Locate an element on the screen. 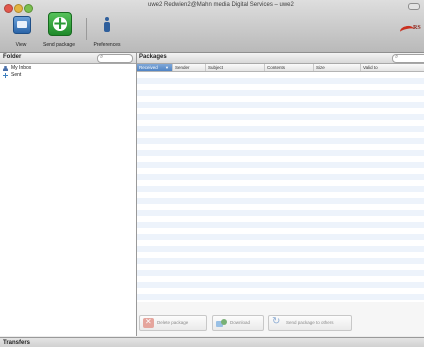 This screenshot has height=347, width=424. packages-header-title: Packages is located at coordinates (153, 57).